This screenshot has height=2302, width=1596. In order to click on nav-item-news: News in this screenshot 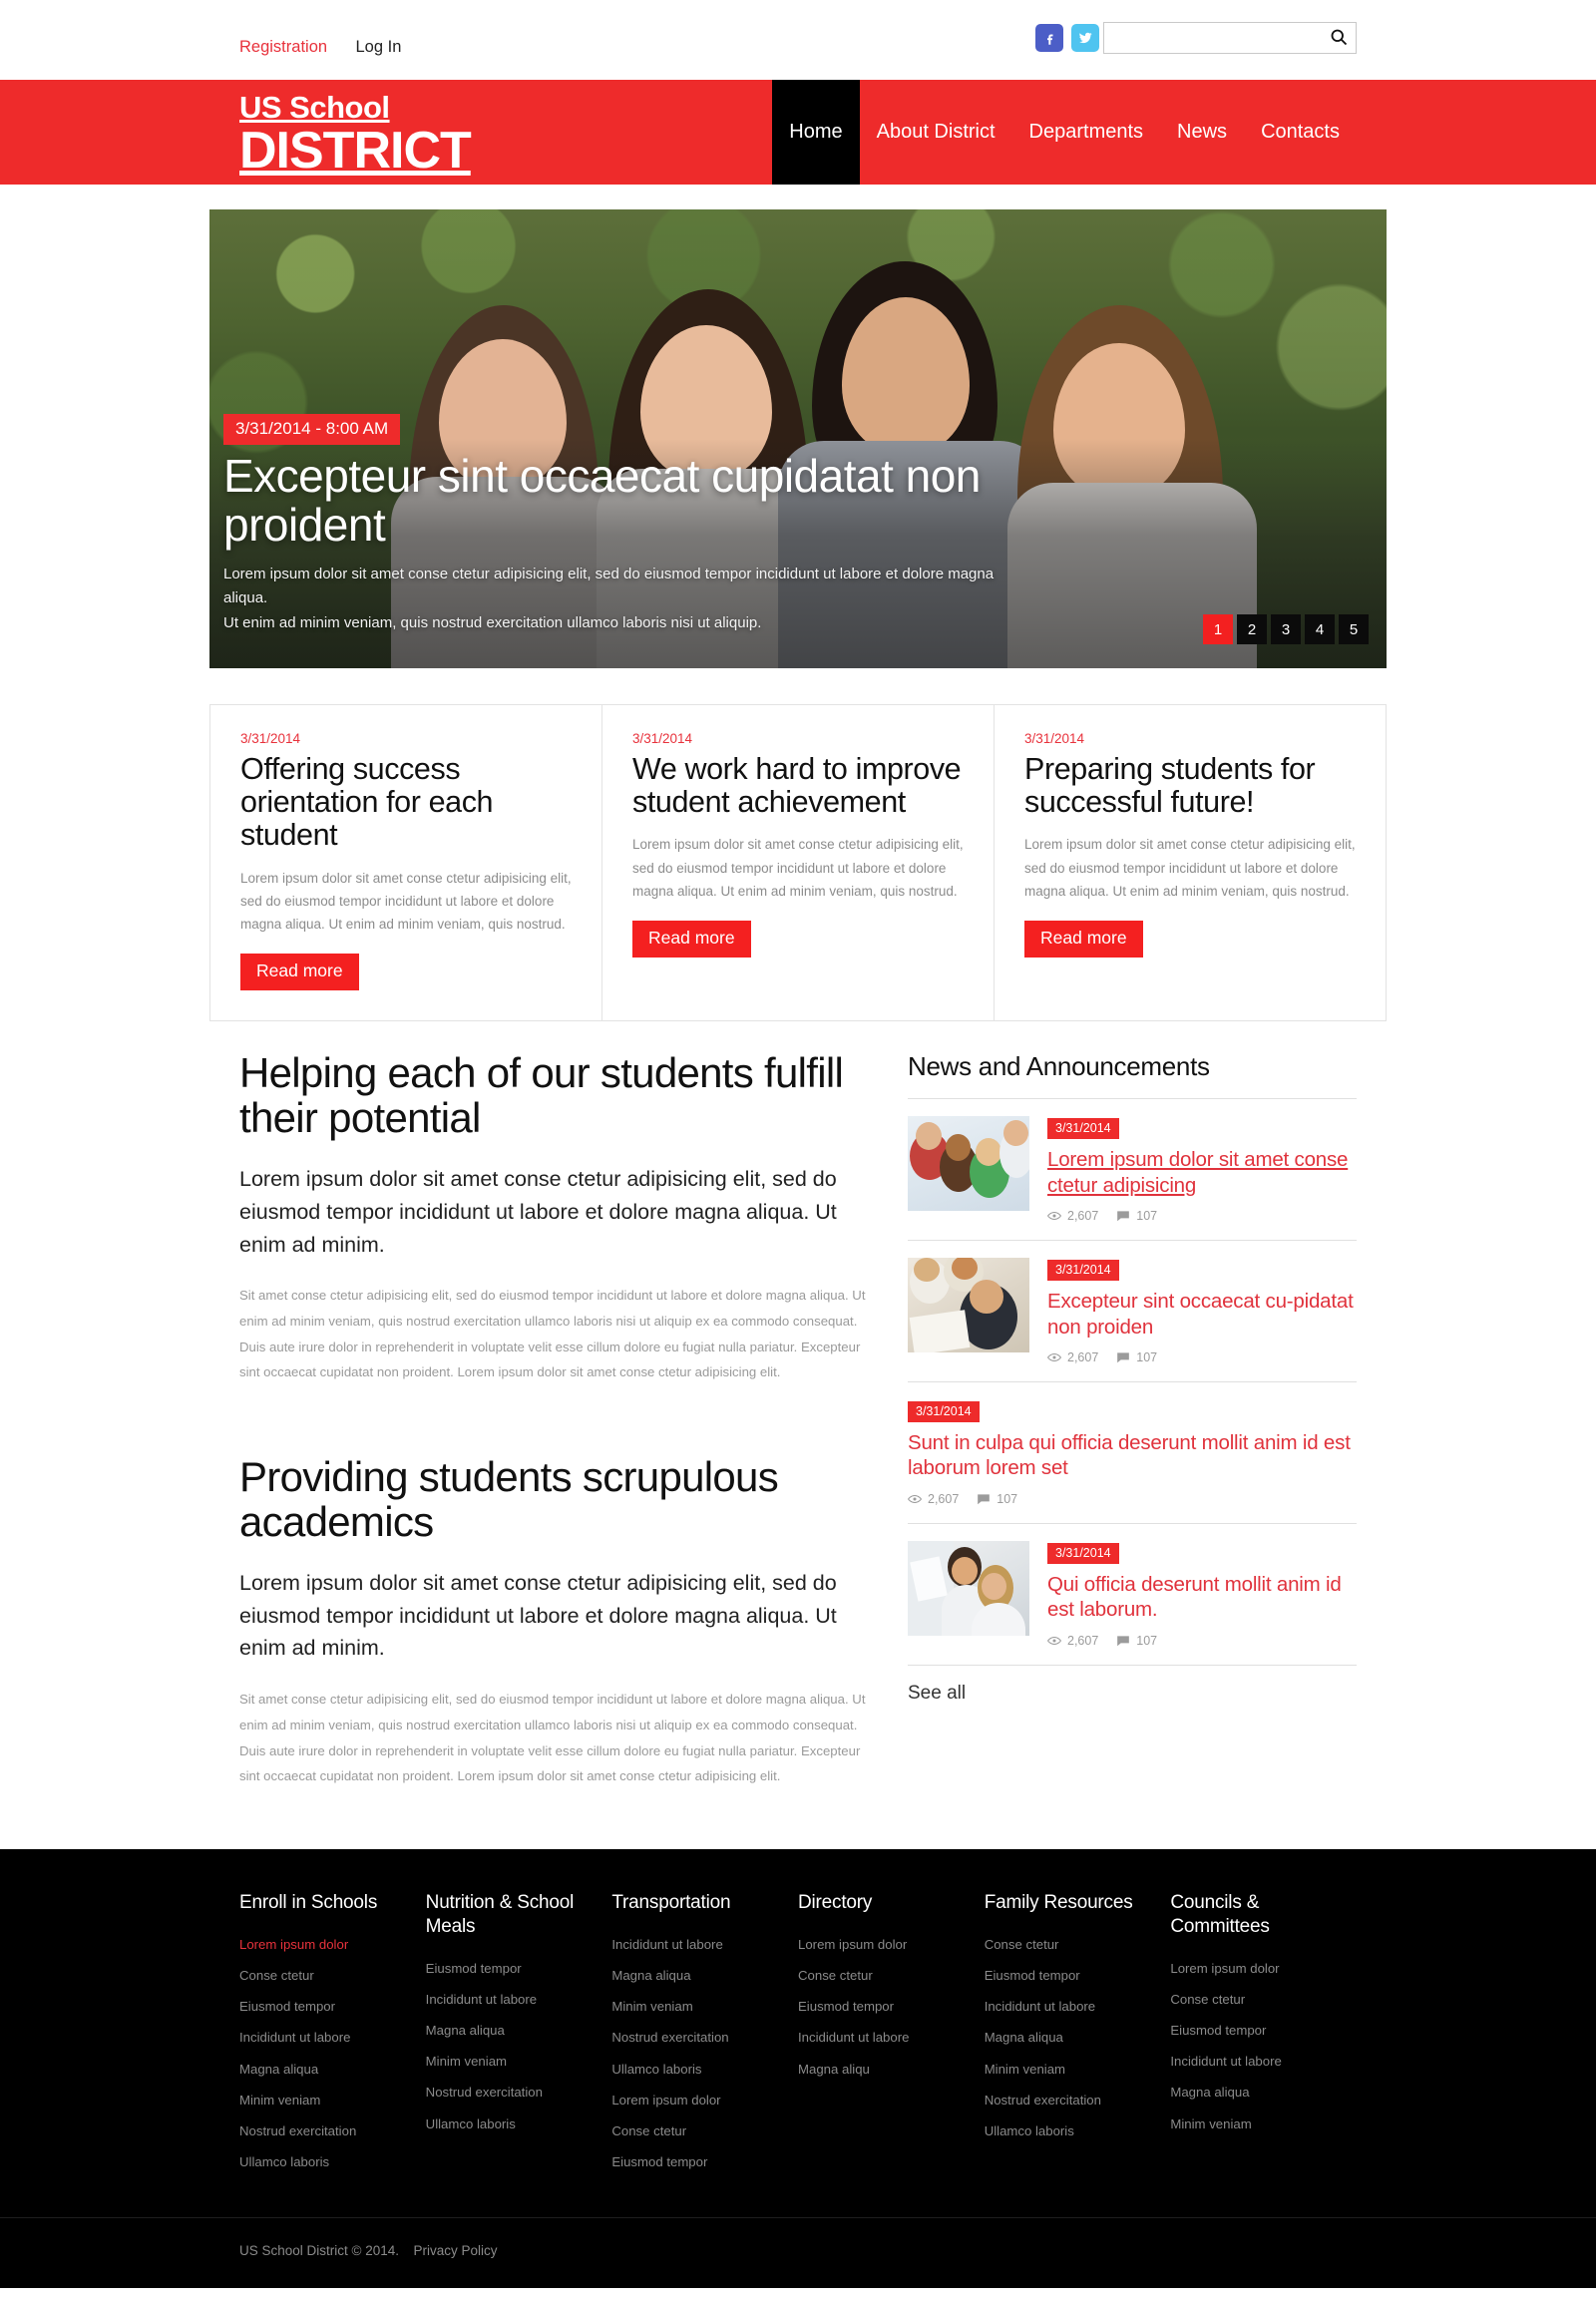, I will do `click(1202, 132)`.